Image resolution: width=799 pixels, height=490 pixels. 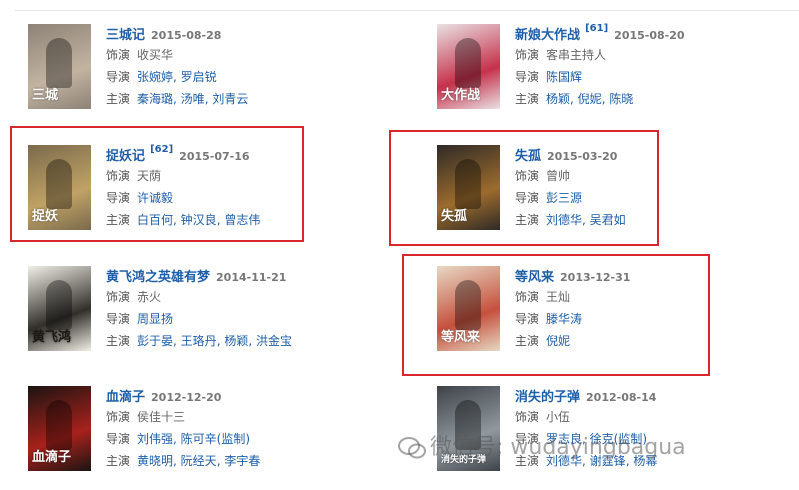 What do you see at coordinates (158, 277) in the screenshot?
I see `film-title-link: 黄飞鸿之英雄有梦` at bounding box center [158, 277].